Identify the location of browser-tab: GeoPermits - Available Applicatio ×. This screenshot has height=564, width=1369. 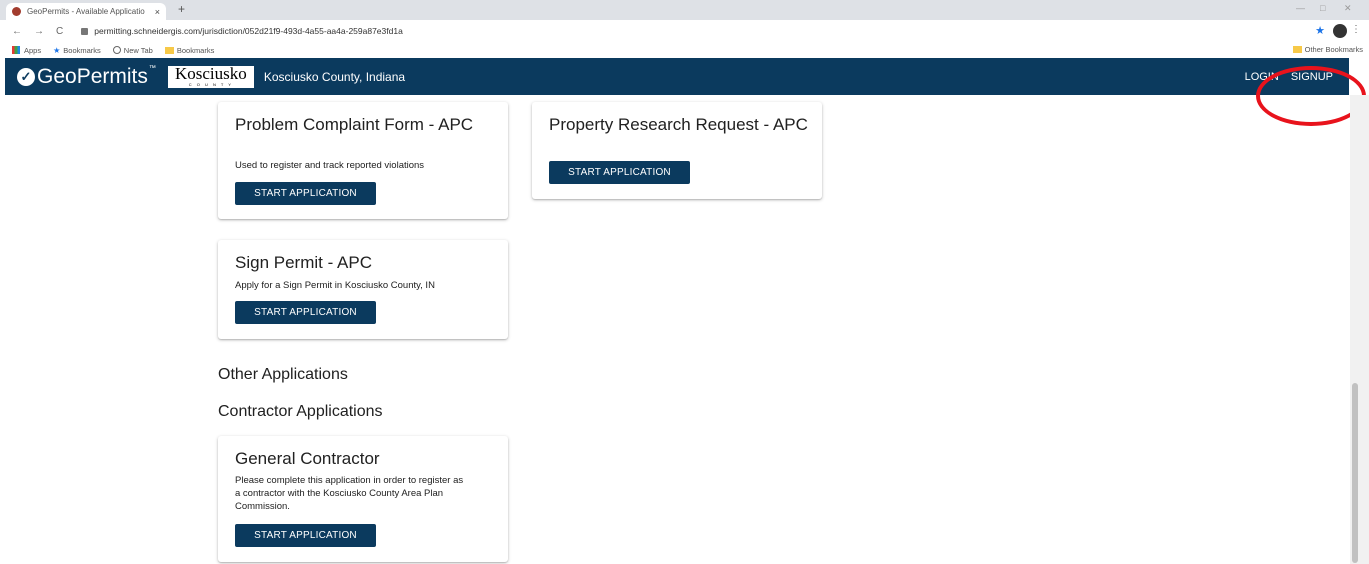
(86, 11).